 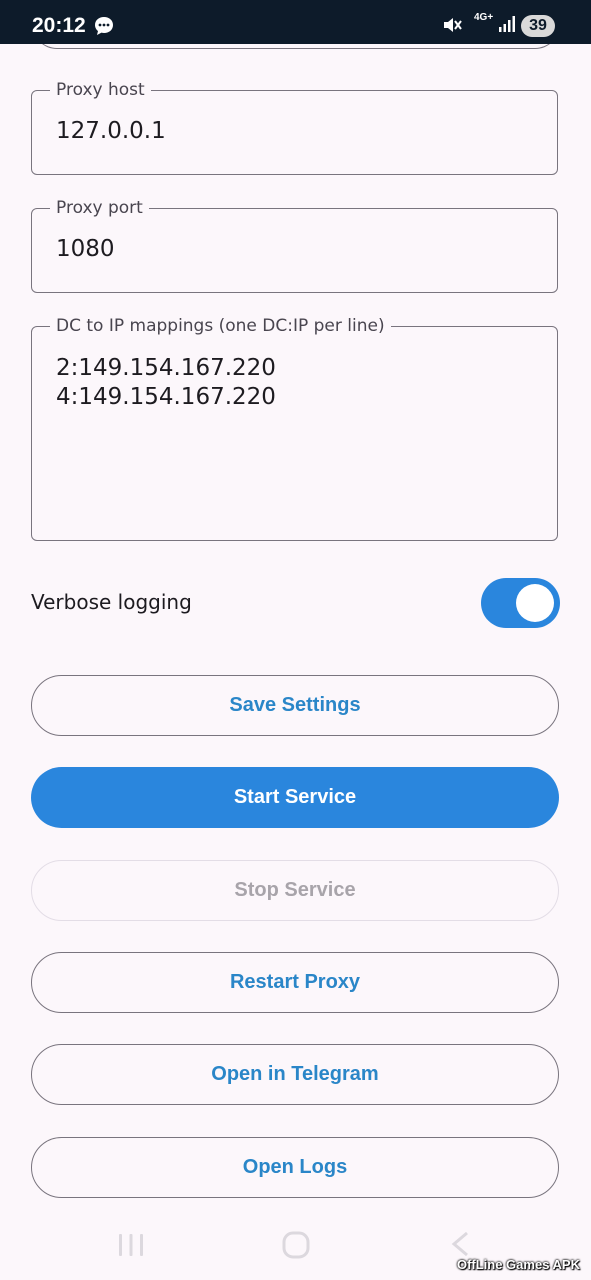 What do you see at coordinates (111, 602) in the screenshot?
I see `verbose-logging-label: Verbose logging` at bounding box center [111, 602].